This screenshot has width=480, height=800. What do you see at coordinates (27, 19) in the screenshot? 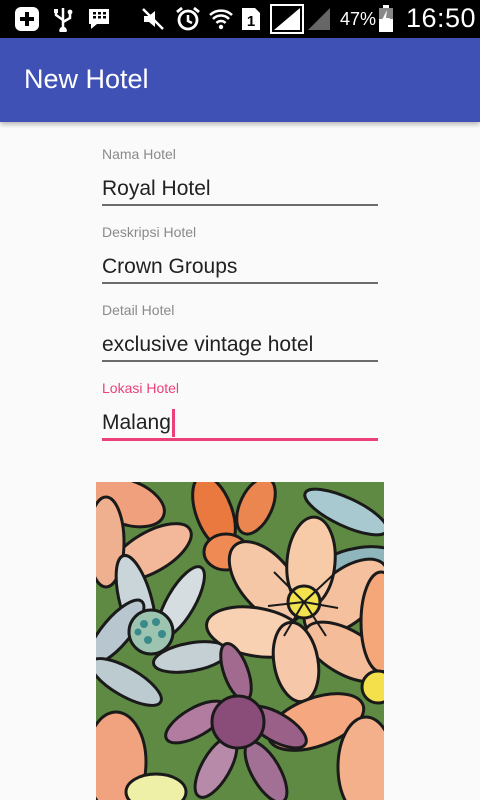
I see `add-app-icon` at bounding box center [27, 19].